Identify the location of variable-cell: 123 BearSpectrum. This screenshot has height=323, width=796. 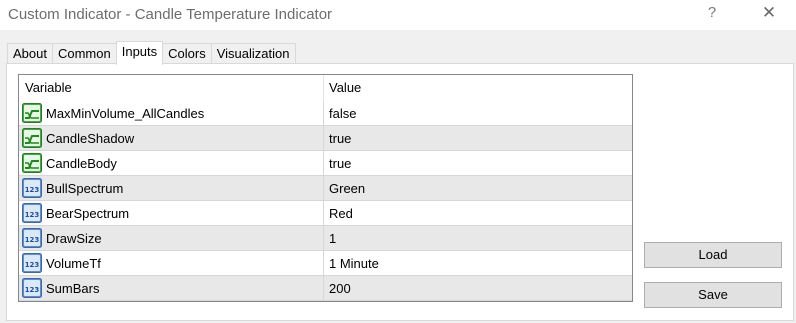
(171, 213).